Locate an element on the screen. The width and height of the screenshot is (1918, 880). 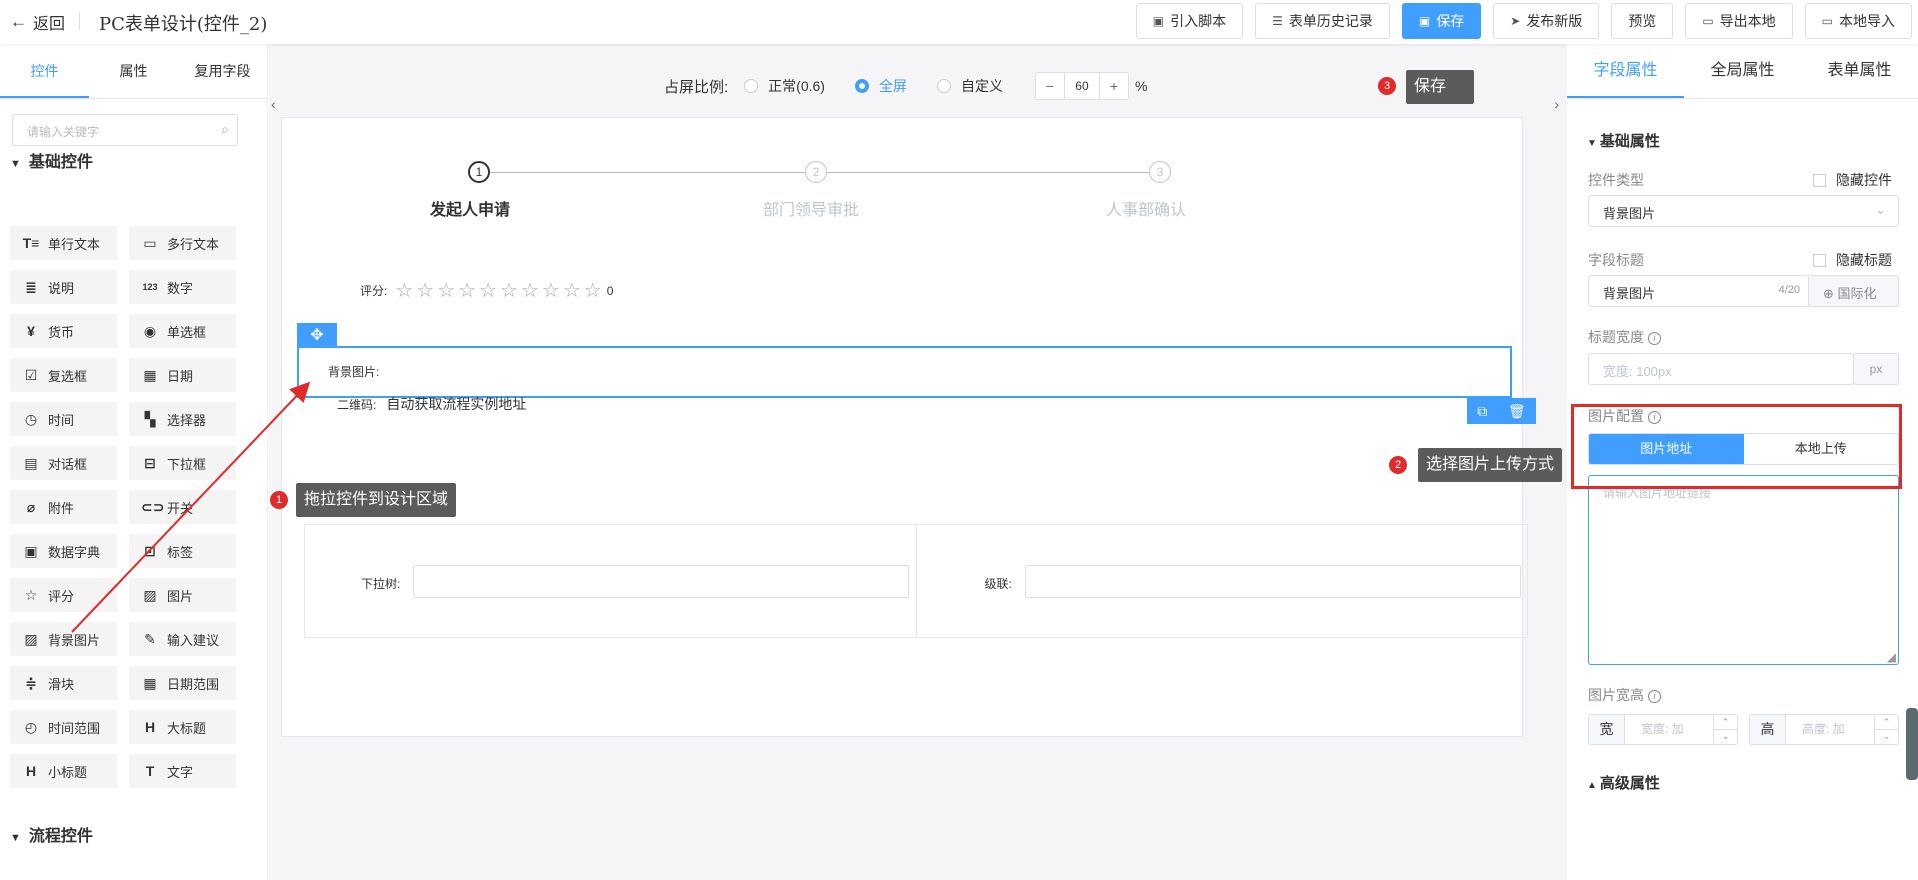
callout-1: 拖拉控件到设计区域 is located at coordinates (376, 500).